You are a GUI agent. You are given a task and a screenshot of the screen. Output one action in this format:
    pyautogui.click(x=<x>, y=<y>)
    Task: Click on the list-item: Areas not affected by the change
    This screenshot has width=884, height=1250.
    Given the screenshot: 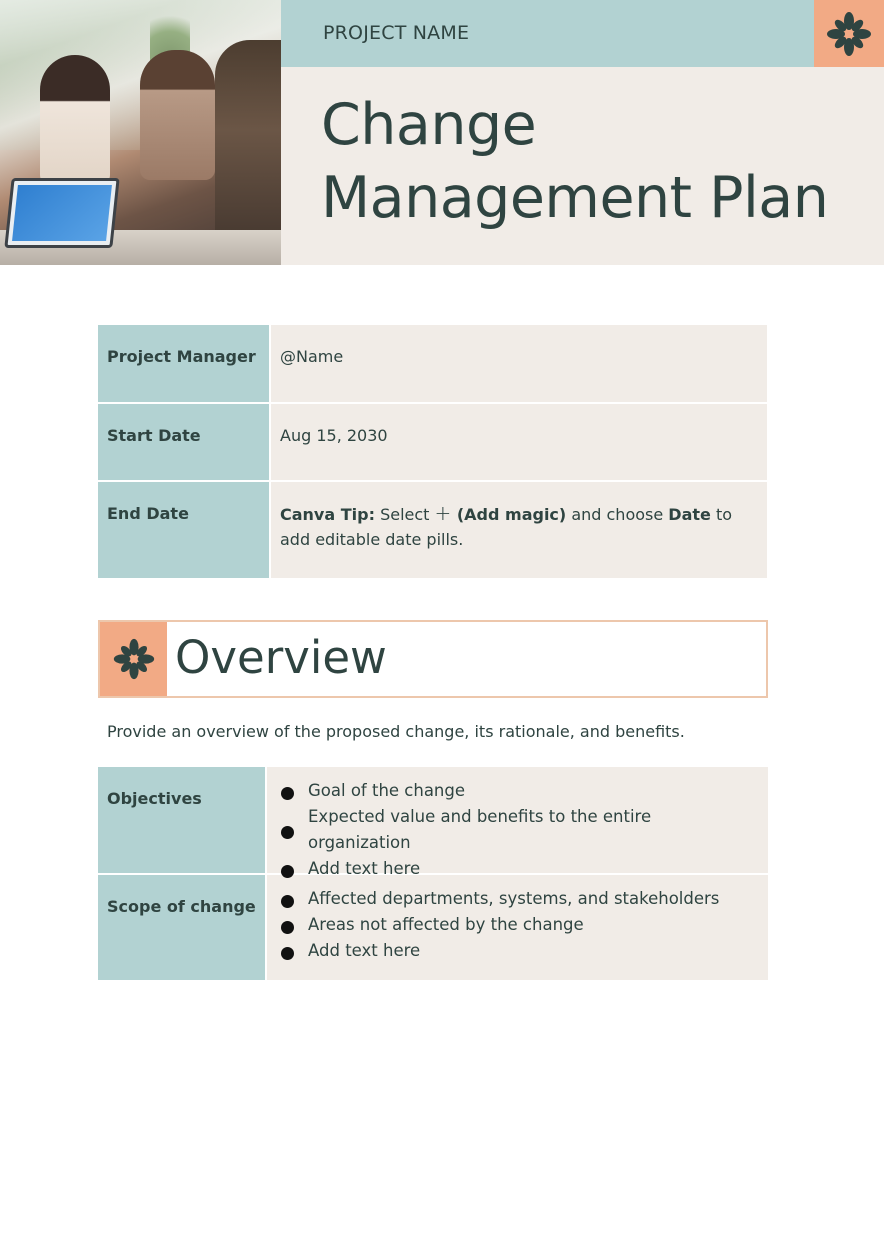 What is the action you would take?
    pyautogui.click(x=517, y=925)
    